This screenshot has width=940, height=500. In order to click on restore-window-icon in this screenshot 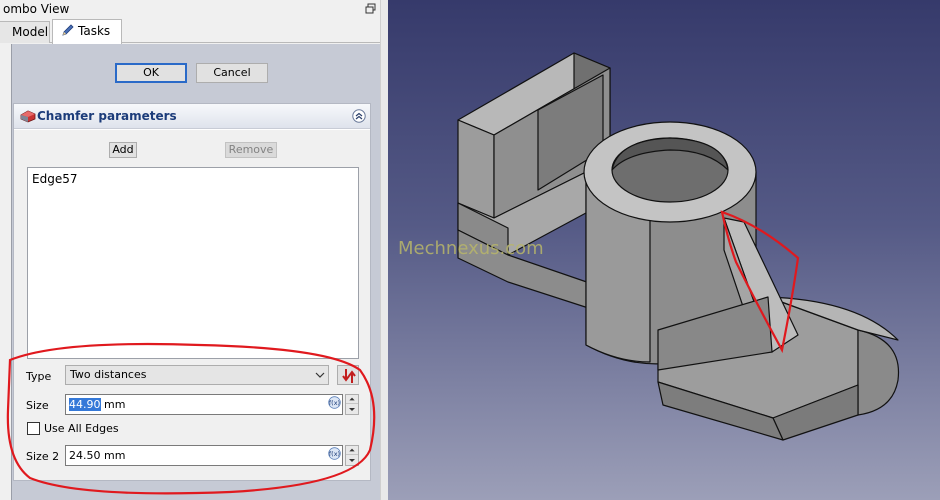, I will do `click(371, 9)`.